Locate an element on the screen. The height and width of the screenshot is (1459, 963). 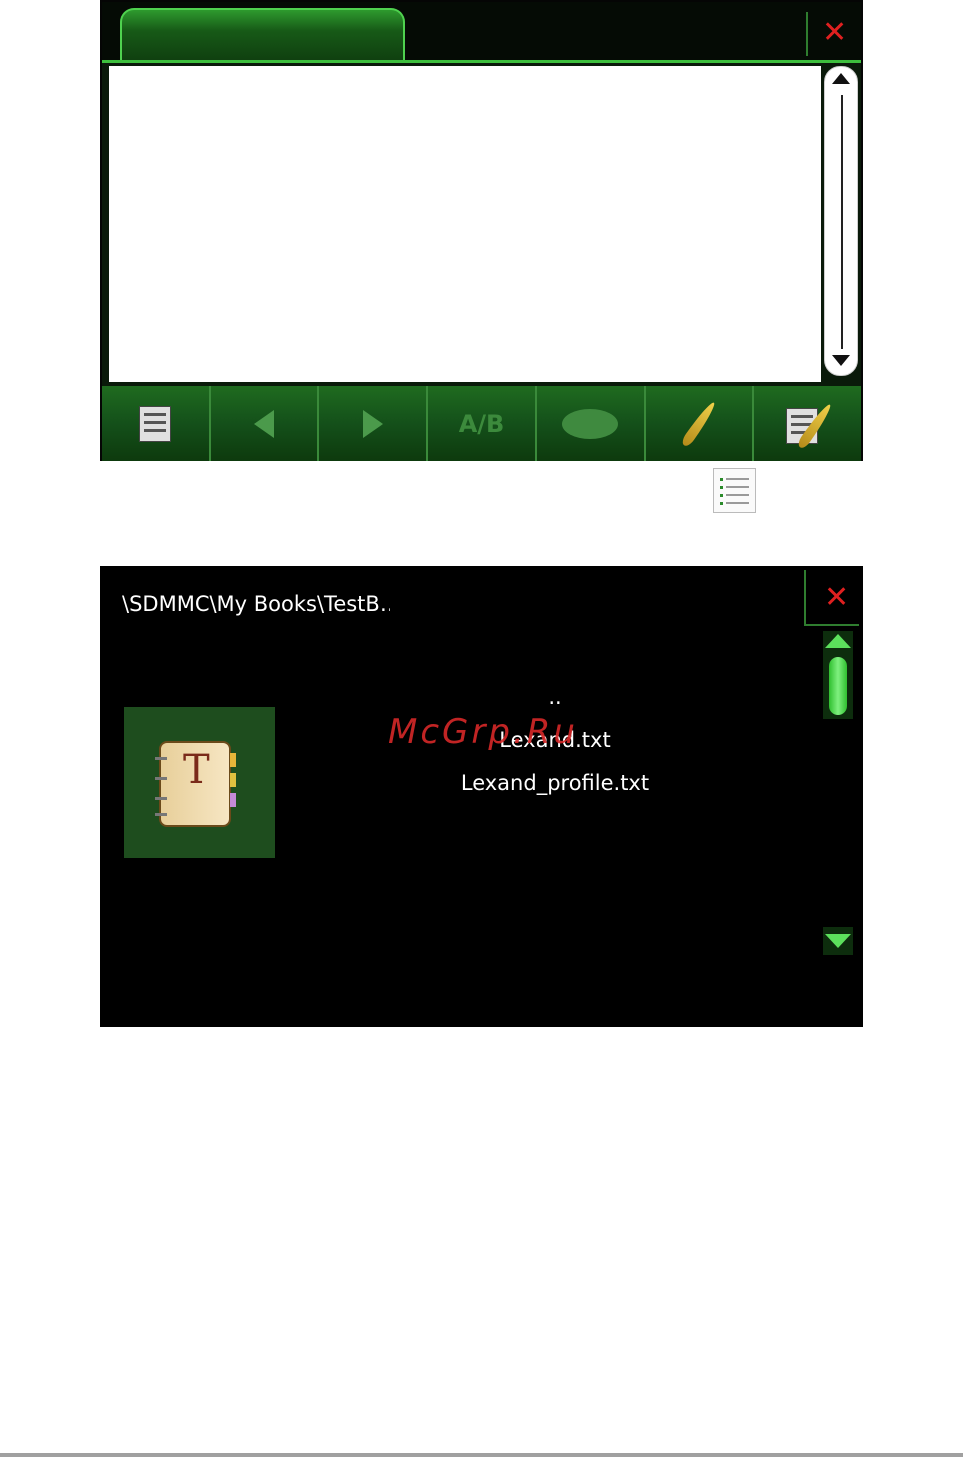
scroll-thumb is located at coordinates (838, 686).